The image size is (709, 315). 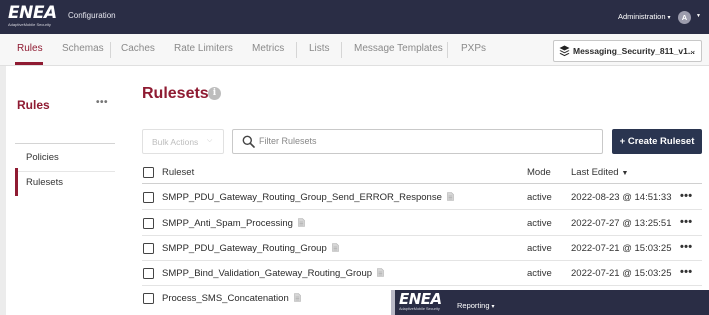 What do you see at coordinates (175, 93) in the screenshot?
I see `page-title: Rulesets` at bounding box center [175, 93].